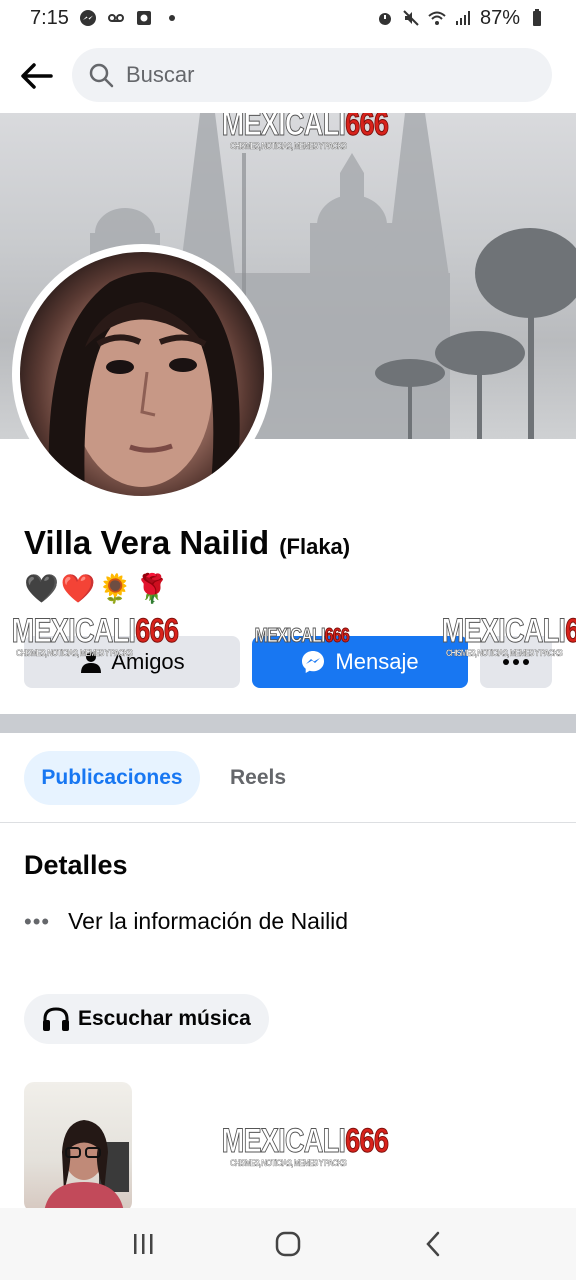 Image resolution: width=576 pixels, height=1280 pixels. Describe the element at coordinates (171, 18) in the screenshot. I see `more-notifications-dot-icon` at that location.